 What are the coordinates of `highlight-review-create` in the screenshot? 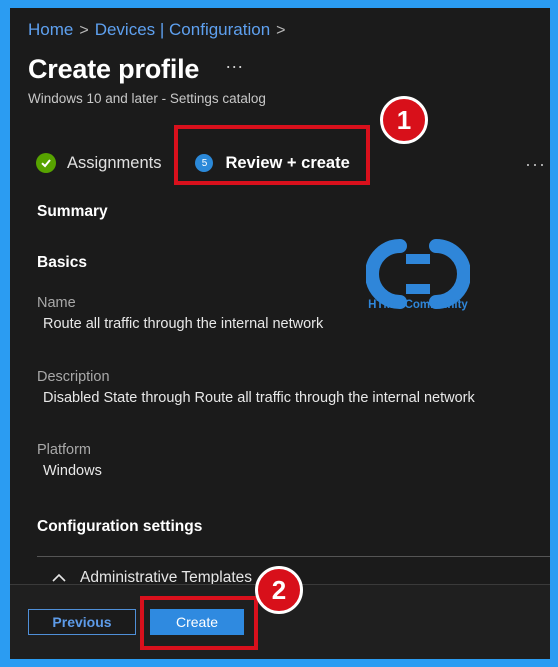 It's located at (272, 155).